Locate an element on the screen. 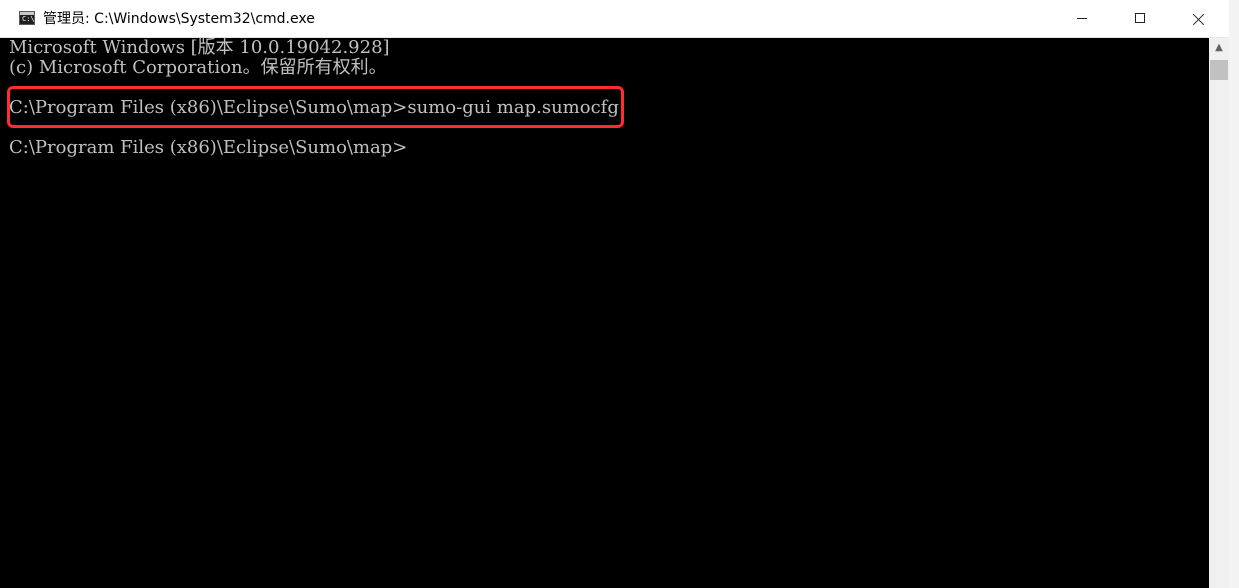 The width and height of the screenshot is (1239, 588). maximize-icon is located at coordinates (1140, 18).